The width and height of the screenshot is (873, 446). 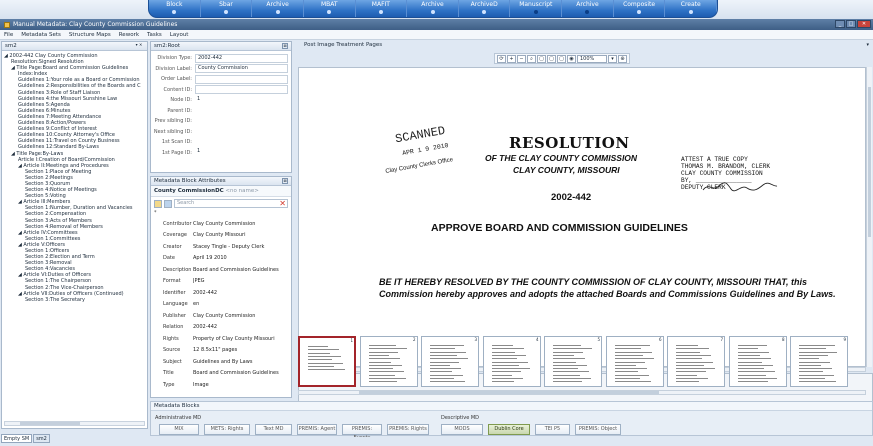 What do you see at coordinates (573, 361) in the screenshot?
I see `page-thumbnail: 5` at bounding box center [573, 361].